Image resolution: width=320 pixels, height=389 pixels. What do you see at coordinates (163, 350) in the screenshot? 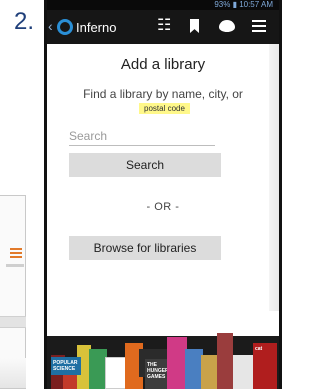
I see `book-covers-banner: POPULAR SCIENCE THE HUNGER GAMES cat` at bounding box center [163, 350].